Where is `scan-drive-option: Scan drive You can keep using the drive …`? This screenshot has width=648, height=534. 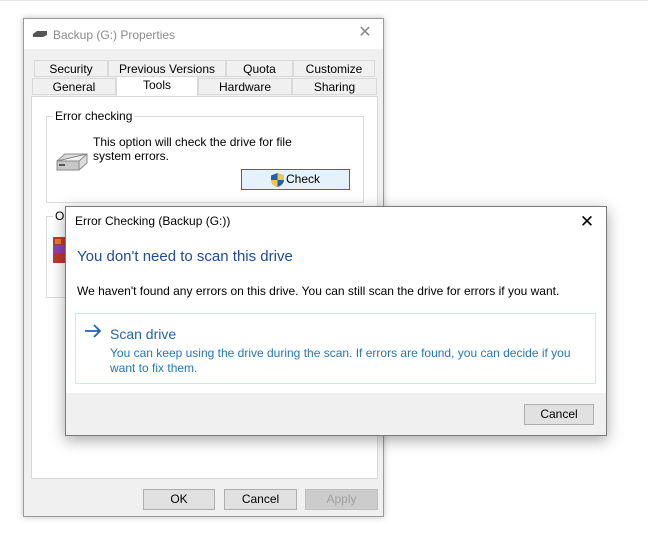 scan-drive-option: Scan drive You can keep using the drive … is located at coordinates (335, 348).